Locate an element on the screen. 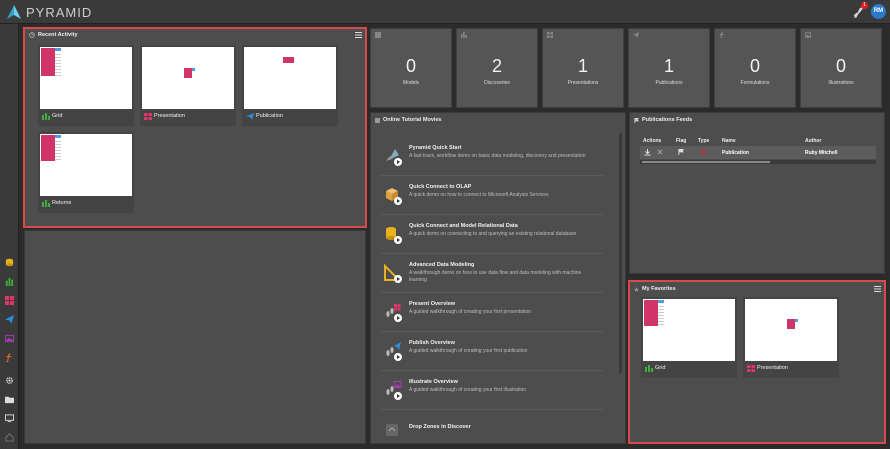 The height and width of the screenshot is (449, 890). stat-tile-formulations: 0 Formulations is located at coordinates (755, 68).